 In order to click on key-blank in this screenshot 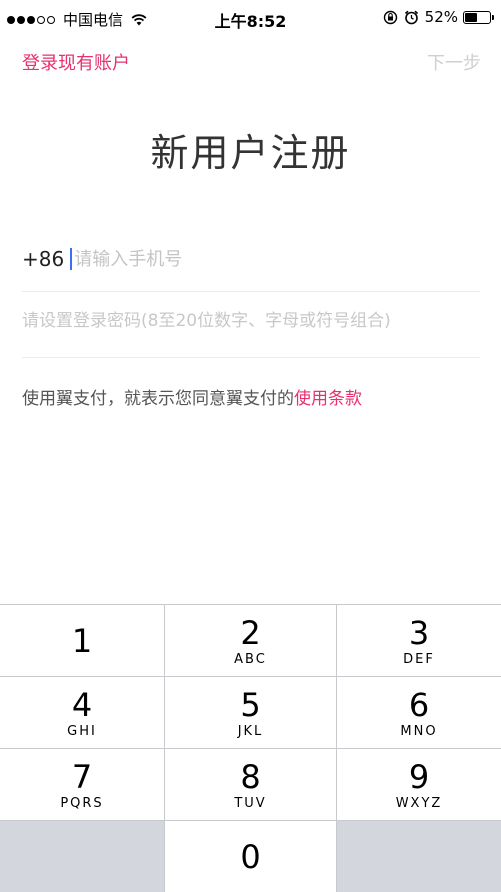, I will do `click(82, 856)`.